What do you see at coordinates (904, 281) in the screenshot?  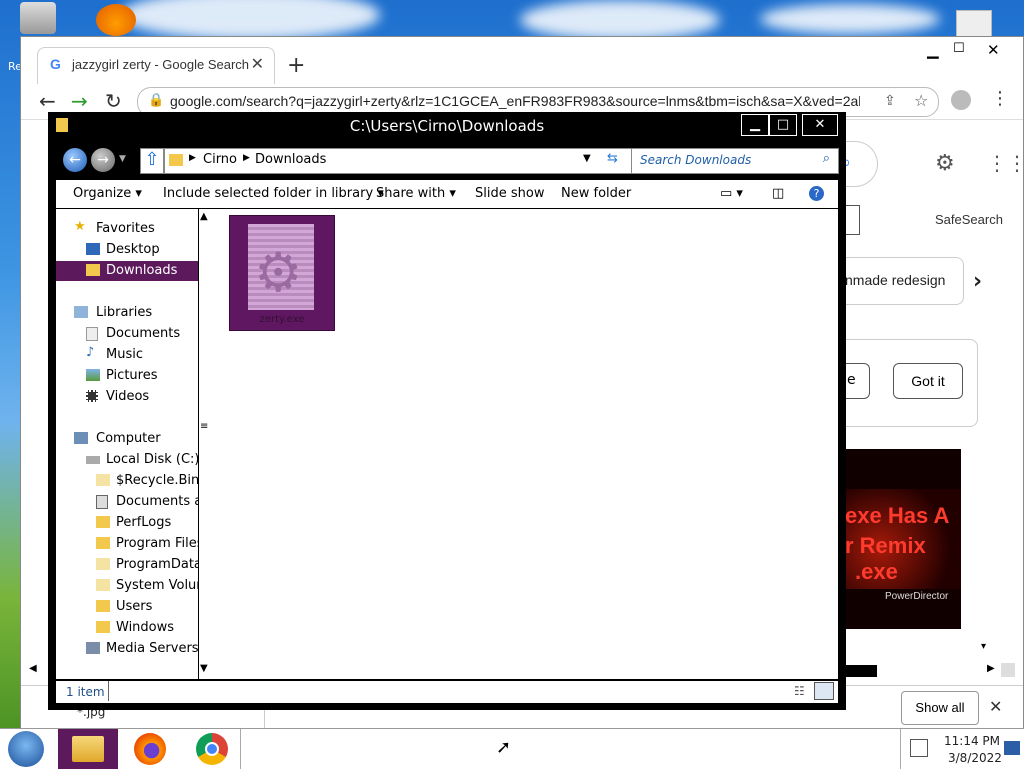 I see `related-search-chip: nmade redesign` at bounding box center [904, 281].